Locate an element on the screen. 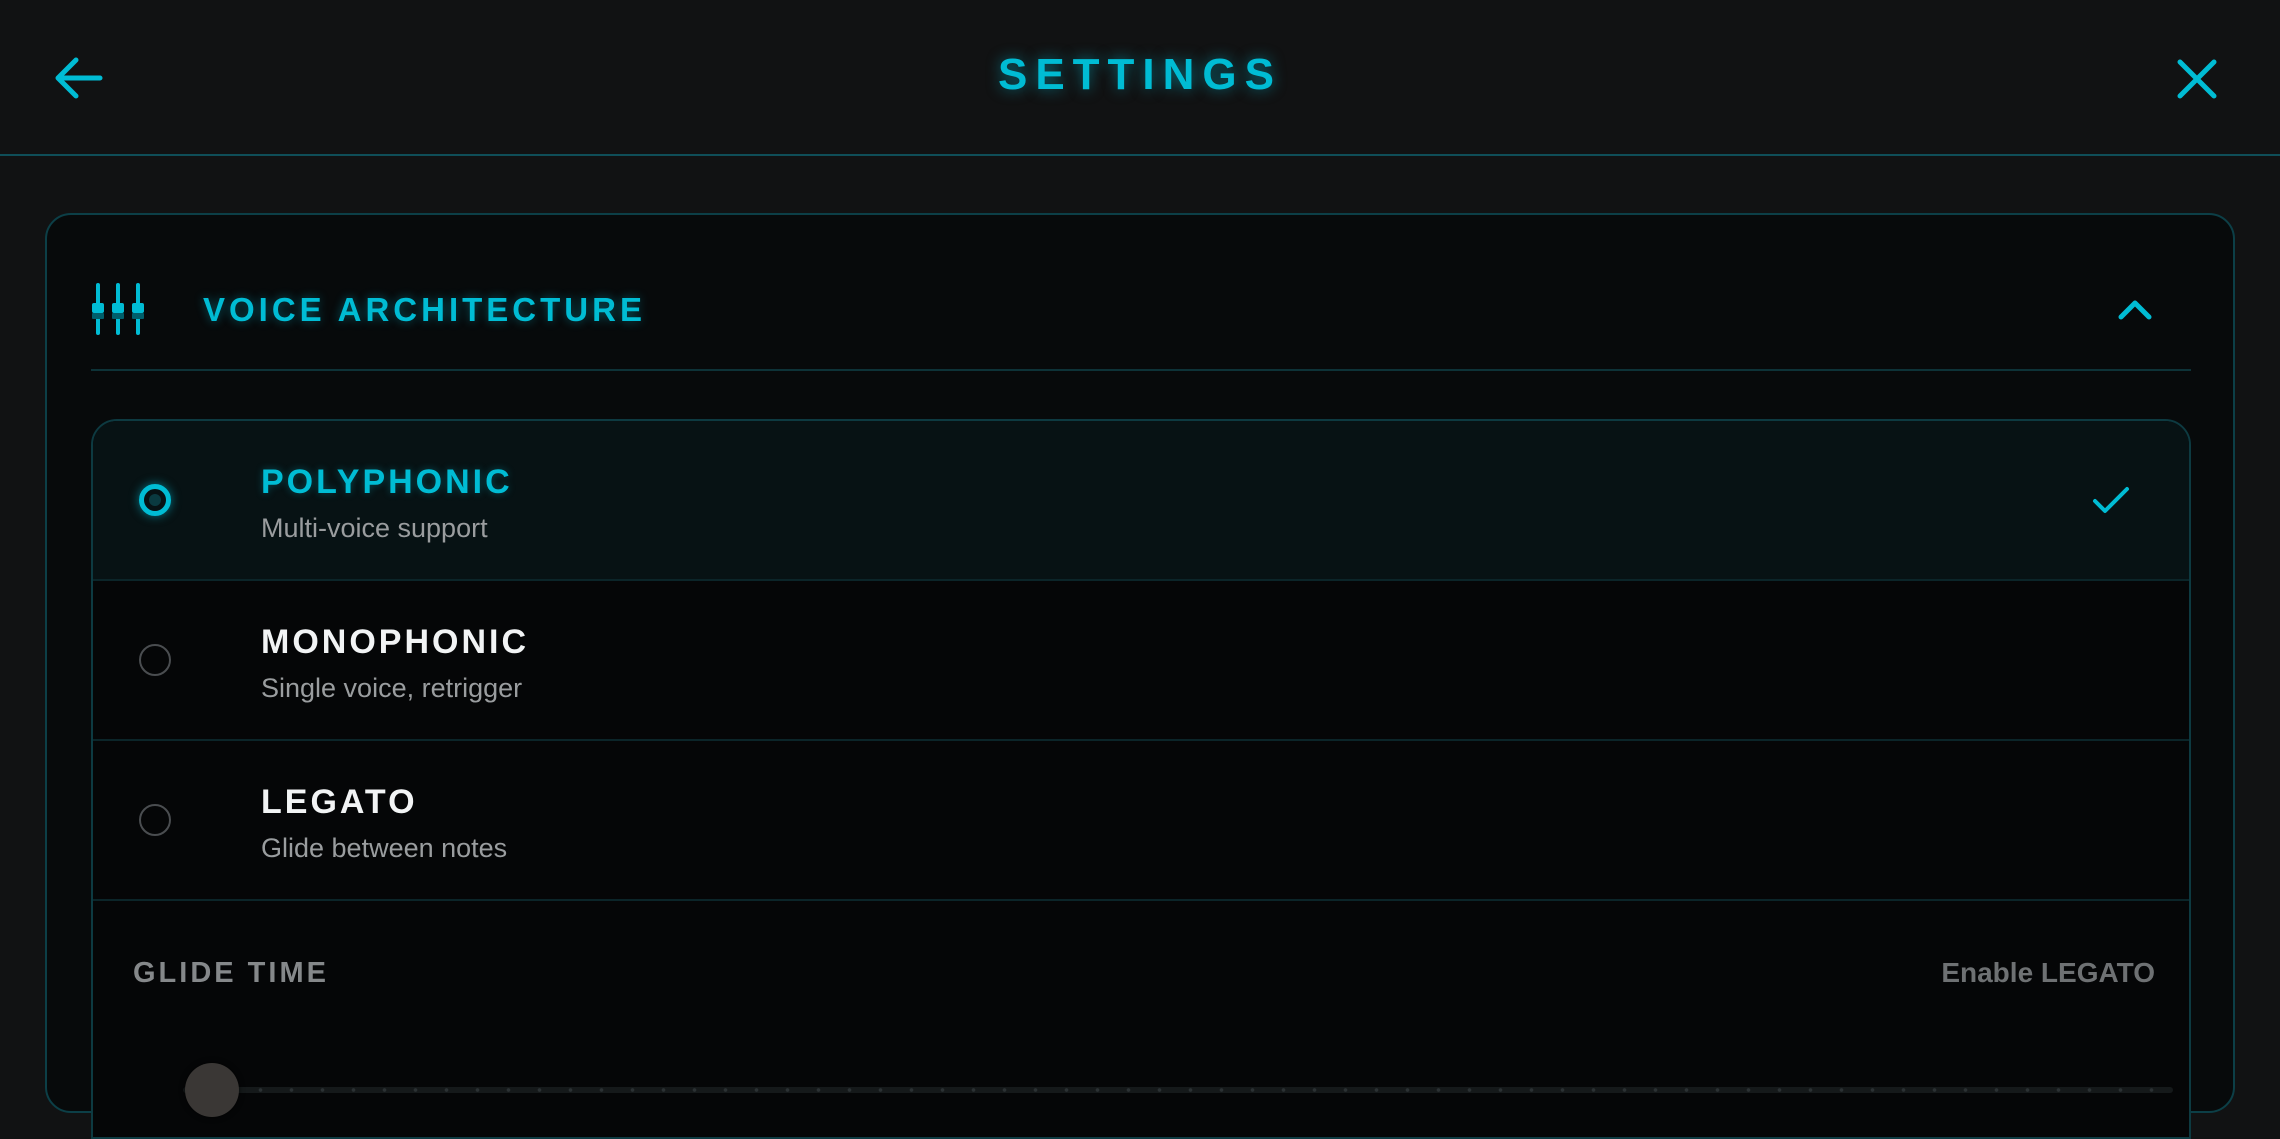 Image resolution: width=2280 pixels, height=1139 pixels. option-name: LEGATO is located at coordinates (339, 802).